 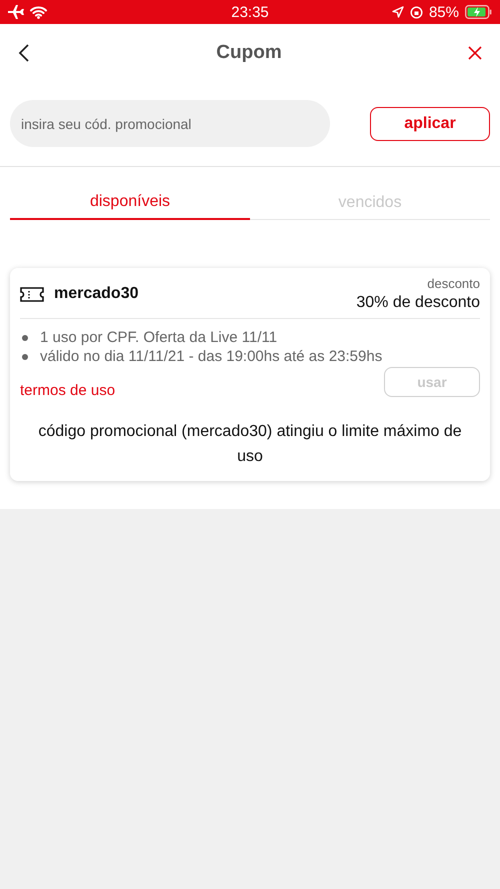 I want to click on rule-text: 1 uso por CPF. Oferta da Live 11/11, so click(x=159, y=337).